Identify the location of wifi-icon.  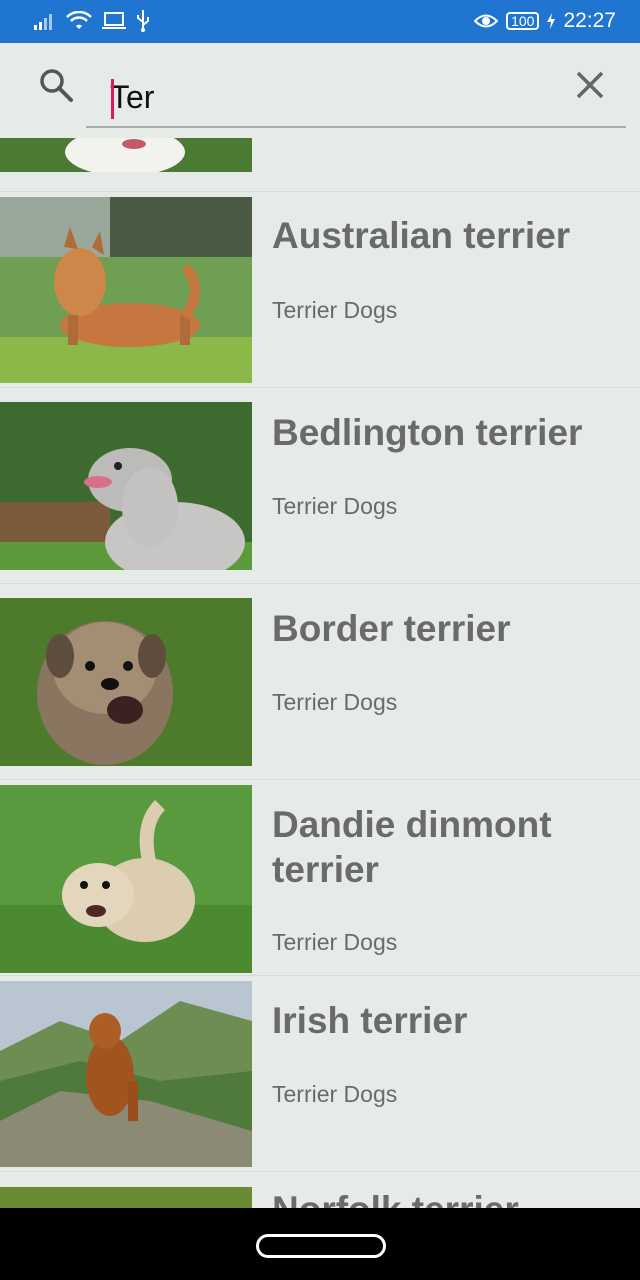
(79, 20).